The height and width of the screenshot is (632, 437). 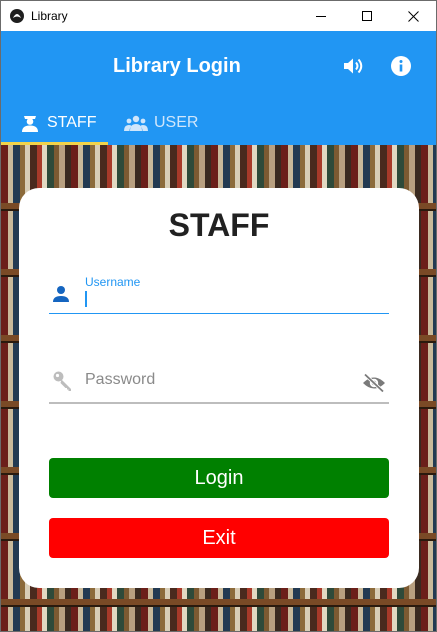 What do you see at coordinates (218, 123) in the screenshot?
I see `tab-bar: STAFF USER` at bounding box center [218, 123].